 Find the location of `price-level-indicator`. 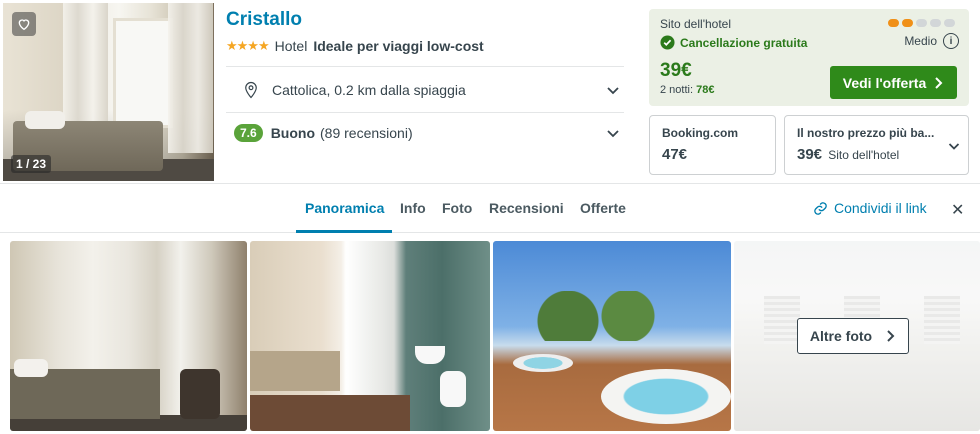

price-level-indicator is located at coordinates (921, 23).